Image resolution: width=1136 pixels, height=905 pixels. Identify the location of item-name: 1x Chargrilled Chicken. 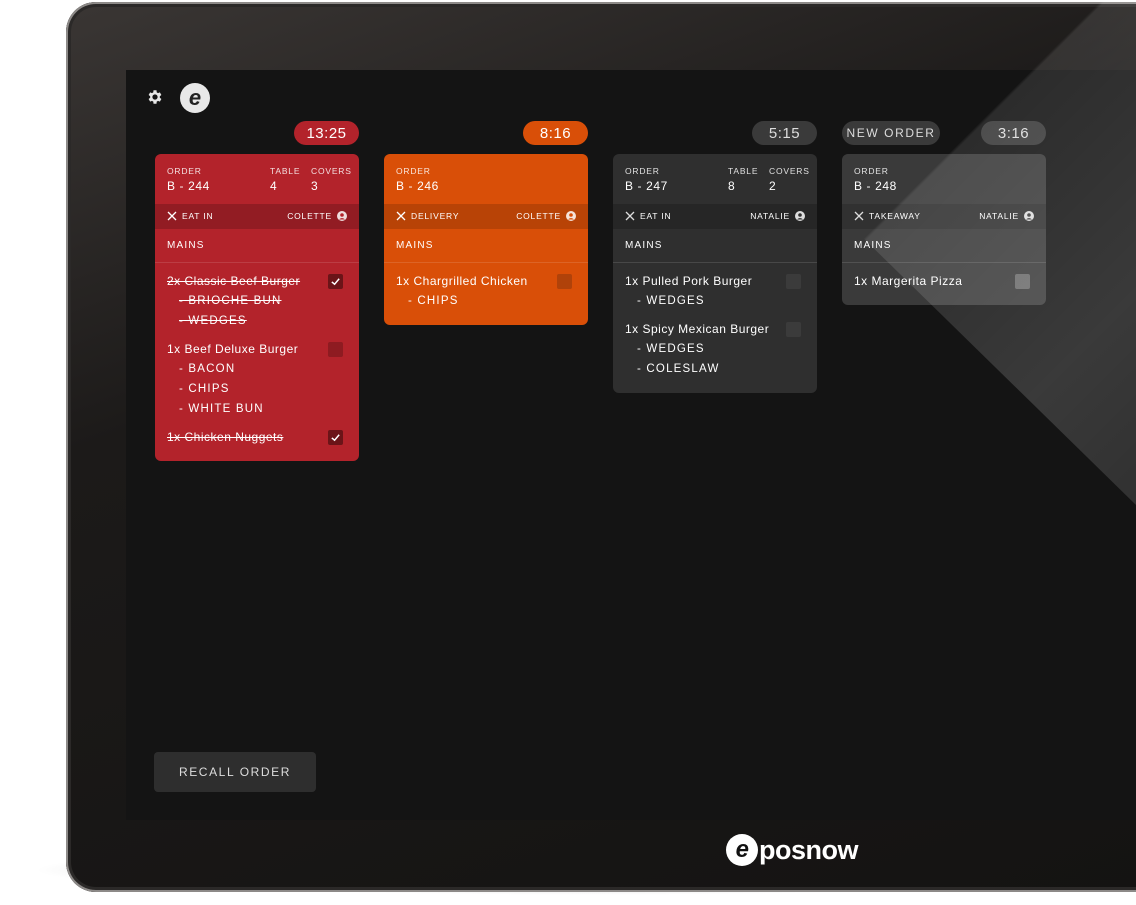
(462, 281).